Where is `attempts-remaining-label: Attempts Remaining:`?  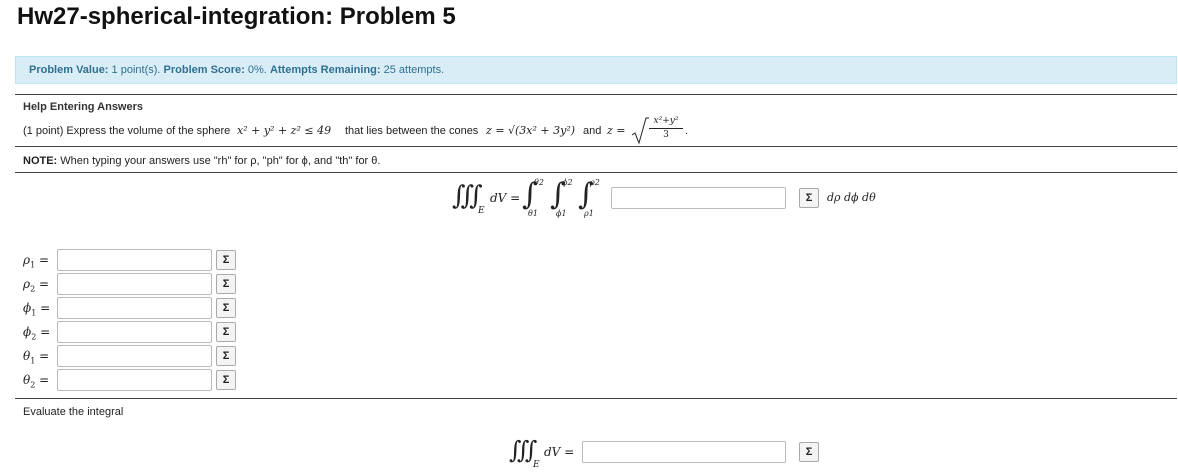
attempts-remaining-label: Attempts Remaining: is located at coordinates (325, 70).